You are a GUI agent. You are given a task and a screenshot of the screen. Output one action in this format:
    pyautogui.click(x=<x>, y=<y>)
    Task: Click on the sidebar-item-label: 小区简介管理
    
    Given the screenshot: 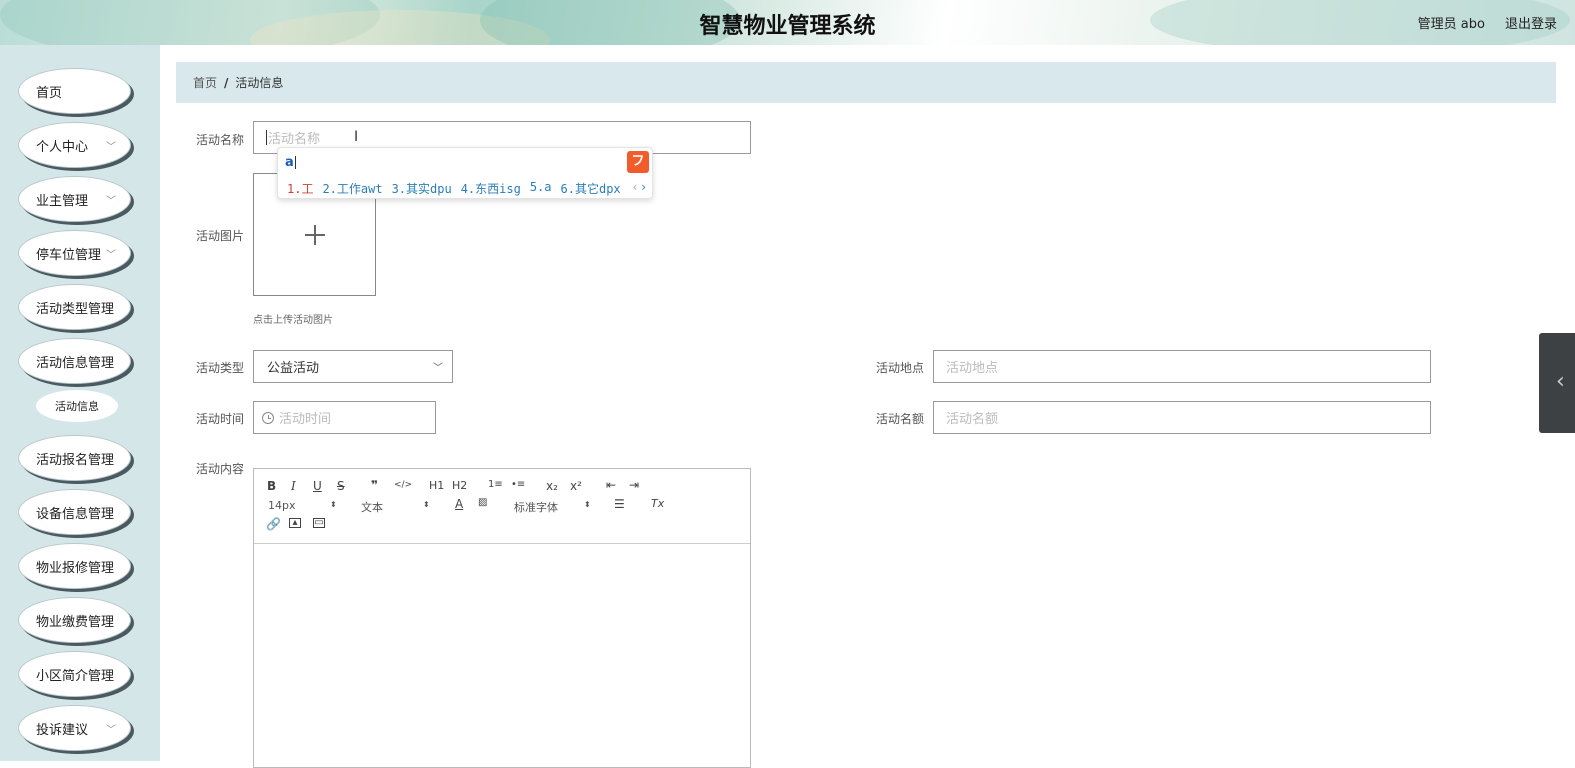 What is the action you would take?
    pyautogui.click(x=75, y=676)
    